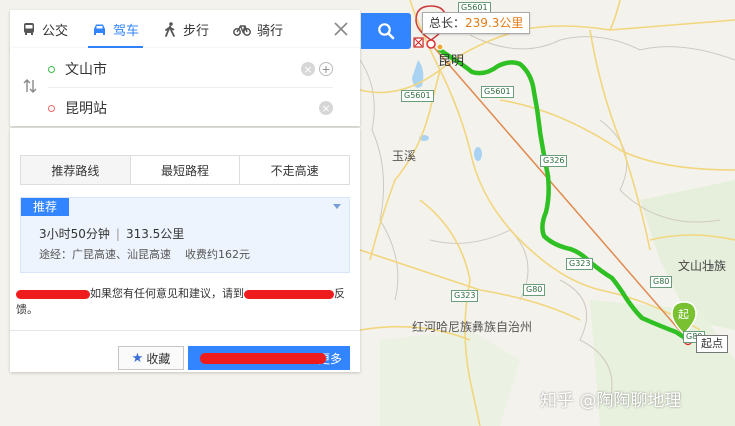 Image resolution: width=735 pixels, height=426 pixels. I want to click on more-button: 更多, so click(269, 358).